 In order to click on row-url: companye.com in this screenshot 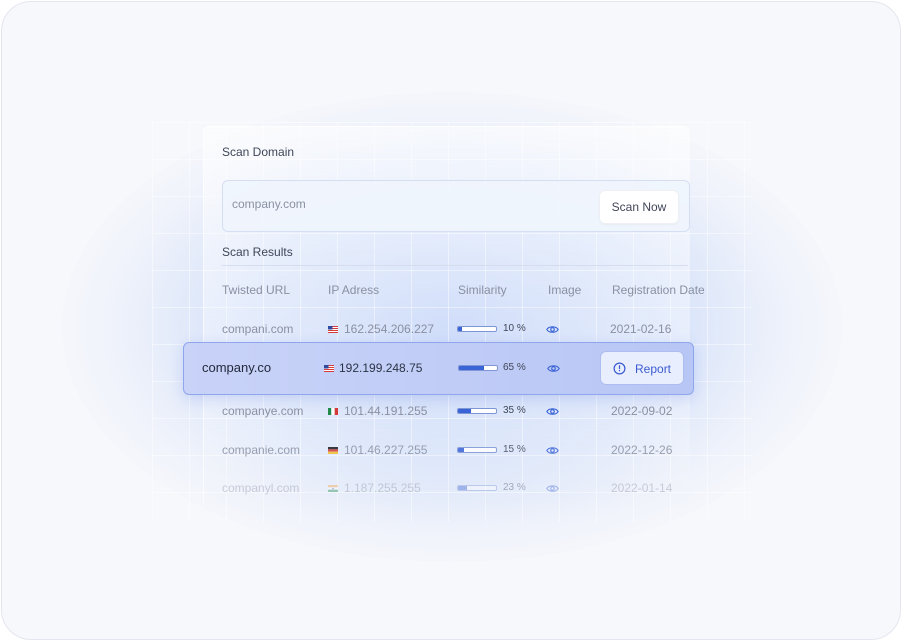, I will do `click(263, 411)`.